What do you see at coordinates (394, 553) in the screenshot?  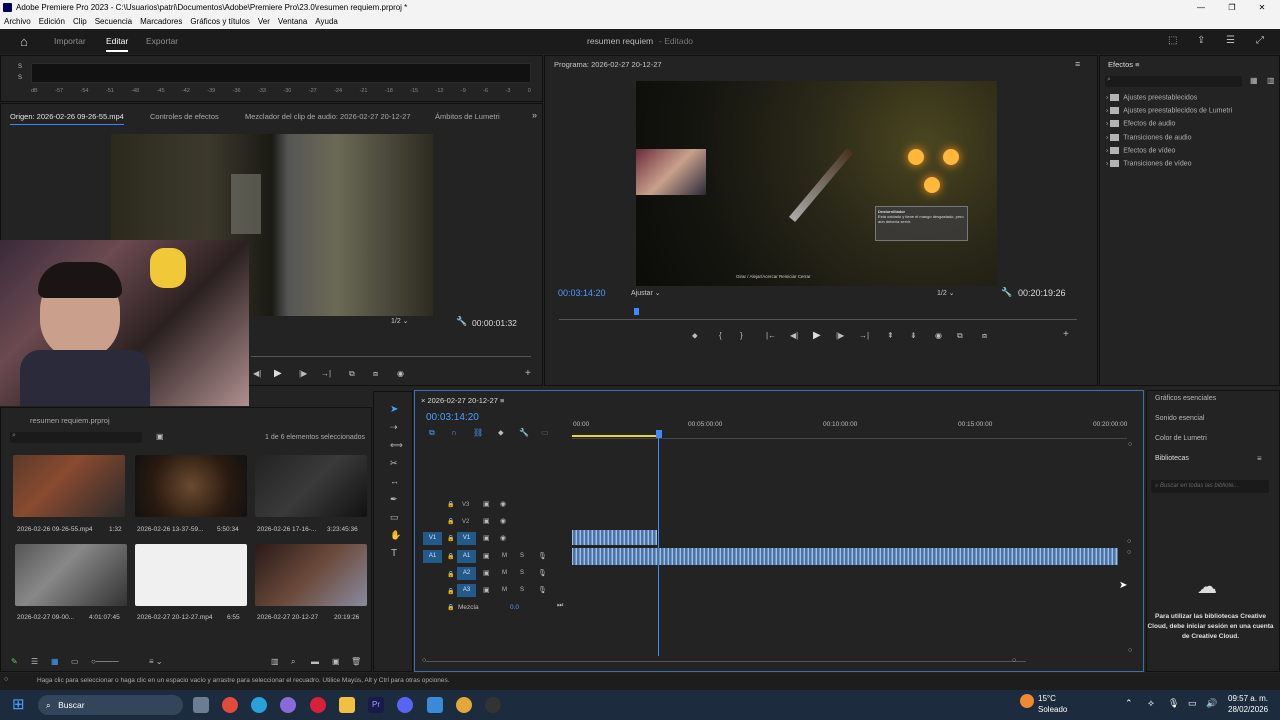 I see `type-tool-icon: T` at bounding box center [394, 553].